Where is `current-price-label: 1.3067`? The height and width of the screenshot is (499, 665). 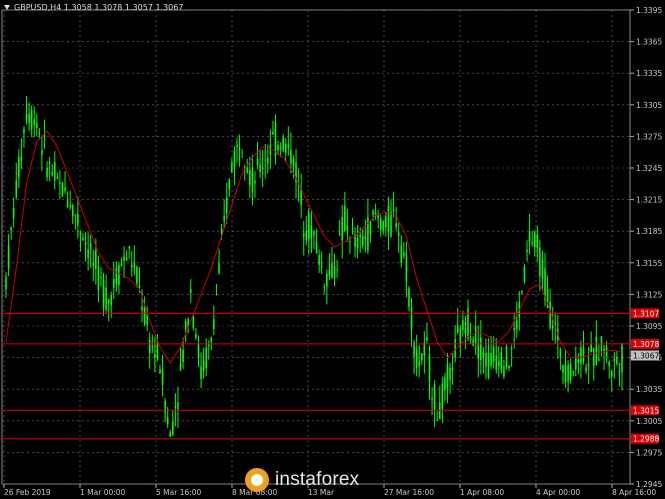
current-price-label: 1.3067 is located at coordinates (646, 355).